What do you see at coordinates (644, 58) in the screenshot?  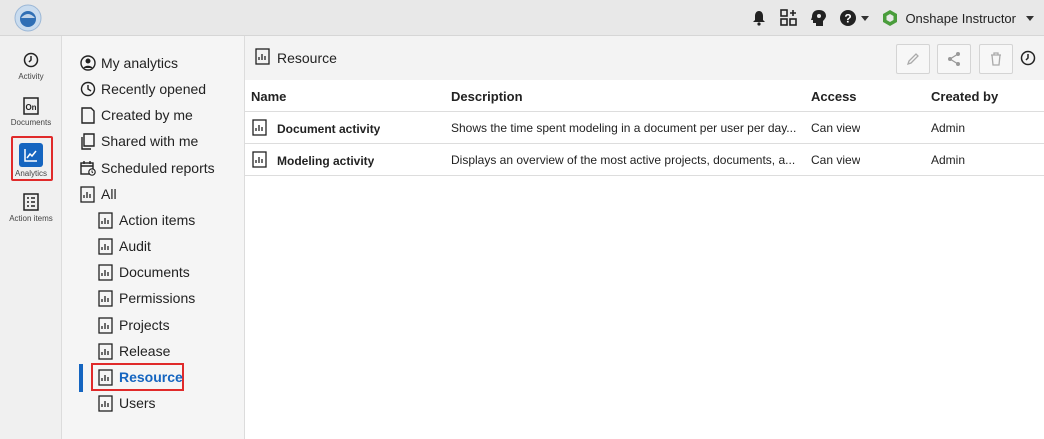 I see `main-header: Resource` at bounding box center [644, 58].